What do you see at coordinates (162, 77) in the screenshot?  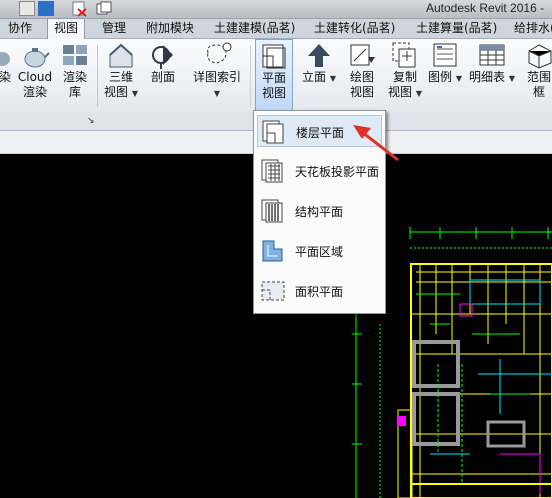 I see `section-label: 剖面` at bounding box center [162, 77].